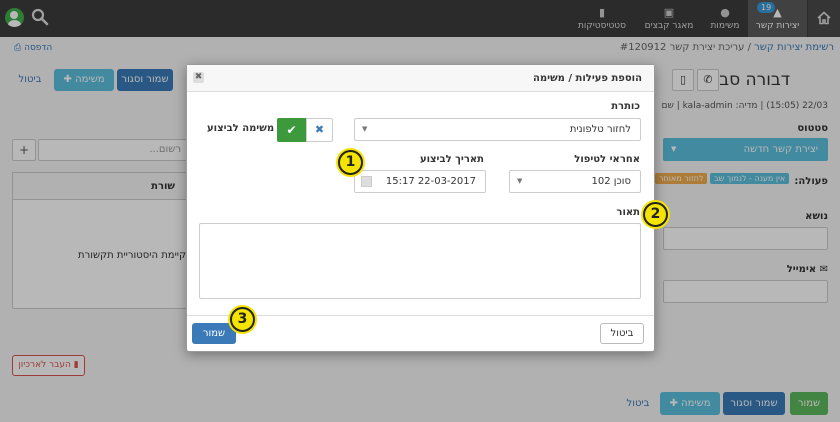 The height and width of the screenshot is (422, 840). What do you see at coordinates (587, 78) in the screenshot?
I see `modal-title: הוספת פעילות / משימה` at bounding box center [587, 78].